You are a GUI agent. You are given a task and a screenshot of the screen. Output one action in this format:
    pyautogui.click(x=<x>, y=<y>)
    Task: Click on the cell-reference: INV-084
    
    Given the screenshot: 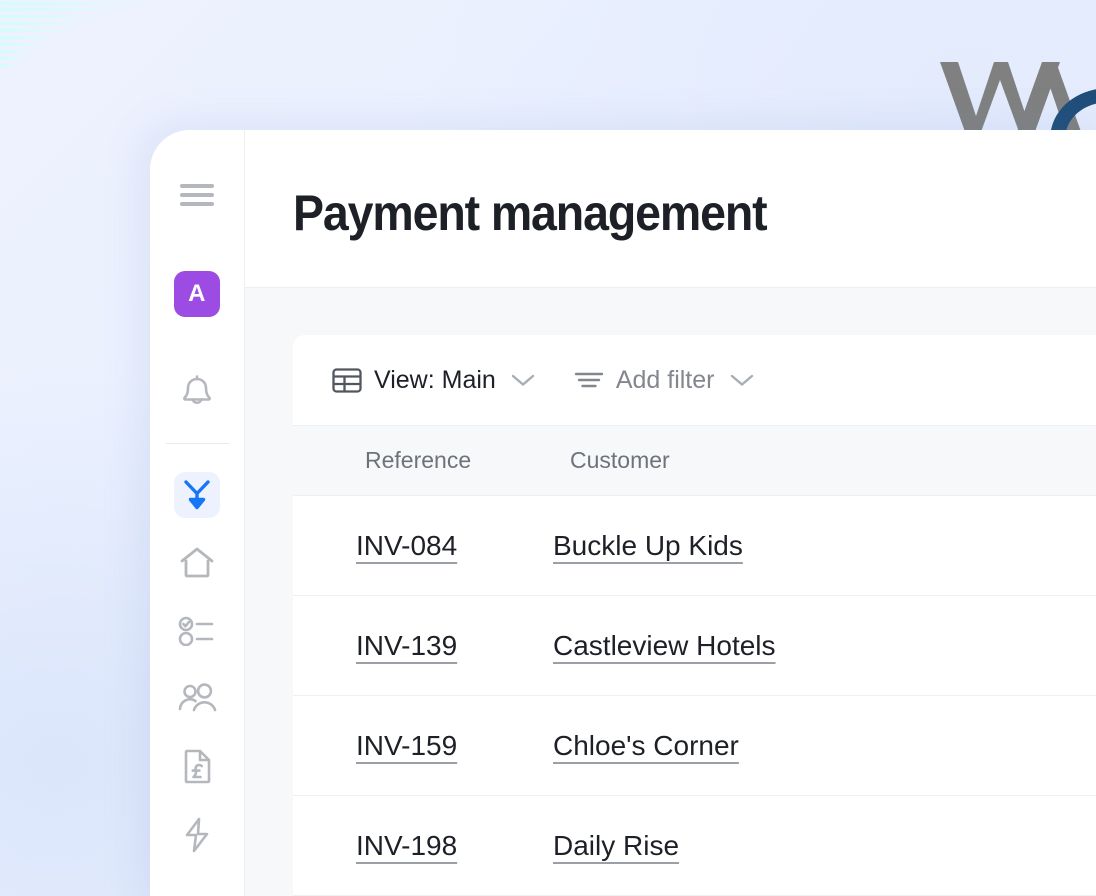 What is the action you would take?
    pyautogui.click(x=423, y=546)
    